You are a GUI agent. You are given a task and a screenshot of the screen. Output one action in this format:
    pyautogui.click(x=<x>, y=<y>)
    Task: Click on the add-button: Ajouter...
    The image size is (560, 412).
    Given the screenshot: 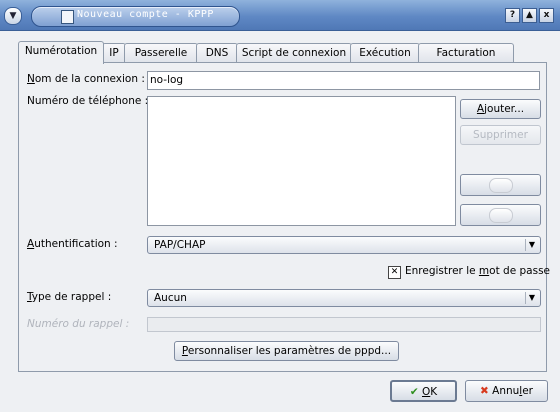 What is the action you would take?
    pyautogui.click(x=500, y=109)
    